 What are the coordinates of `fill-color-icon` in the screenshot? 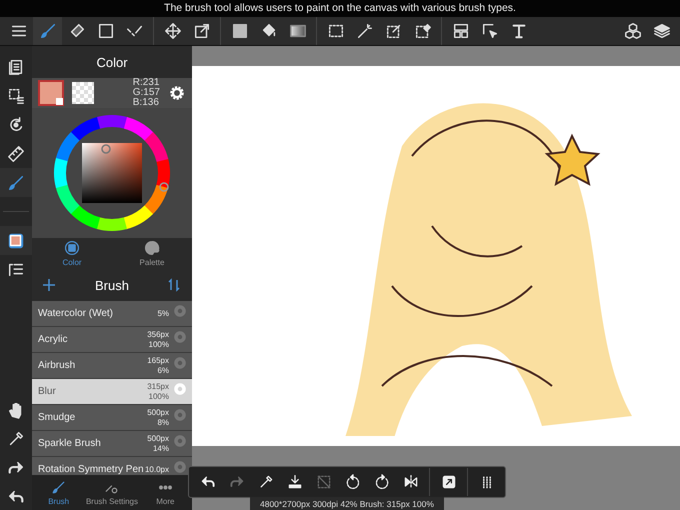 It's located at (239, 31).